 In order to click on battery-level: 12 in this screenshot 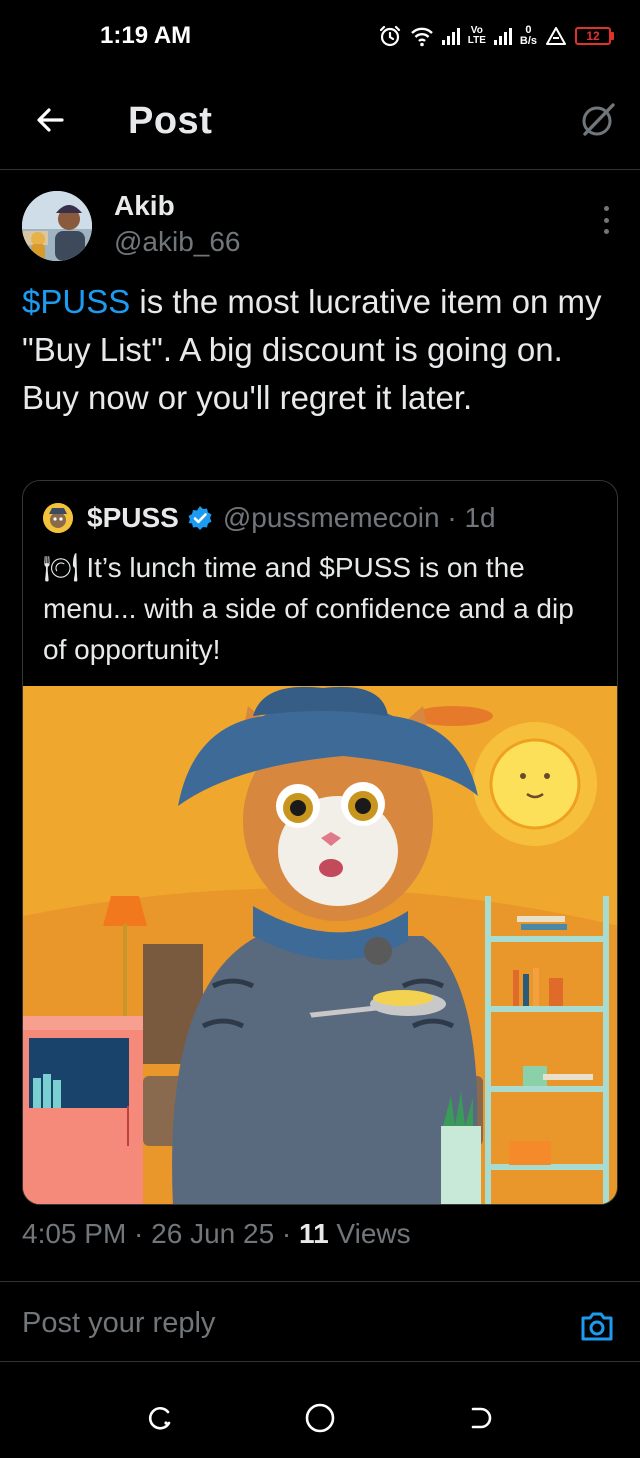, I will do `click(593, 36)`.